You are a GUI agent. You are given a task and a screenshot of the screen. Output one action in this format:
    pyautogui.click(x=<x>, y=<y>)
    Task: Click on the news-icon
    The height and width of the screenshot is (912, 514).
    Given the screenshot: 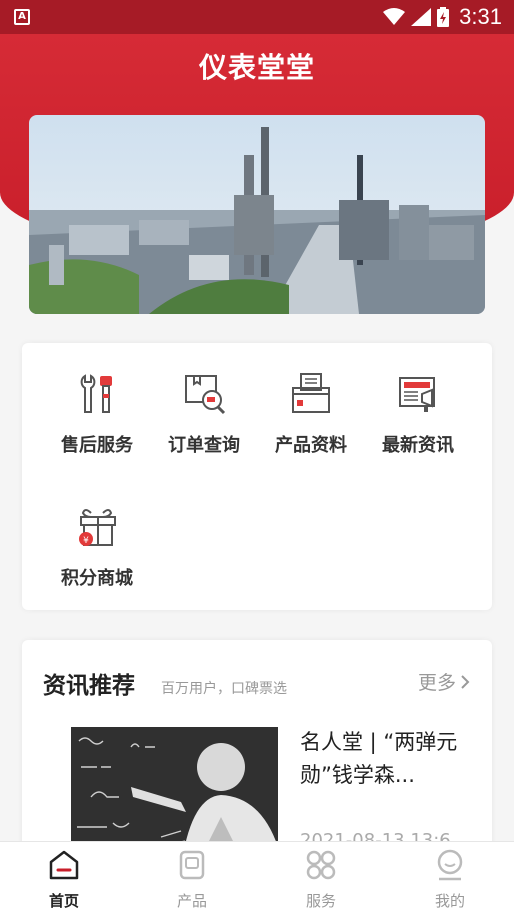 What is the action you would take?
    pyautogui.click(x=417, y=394)
    